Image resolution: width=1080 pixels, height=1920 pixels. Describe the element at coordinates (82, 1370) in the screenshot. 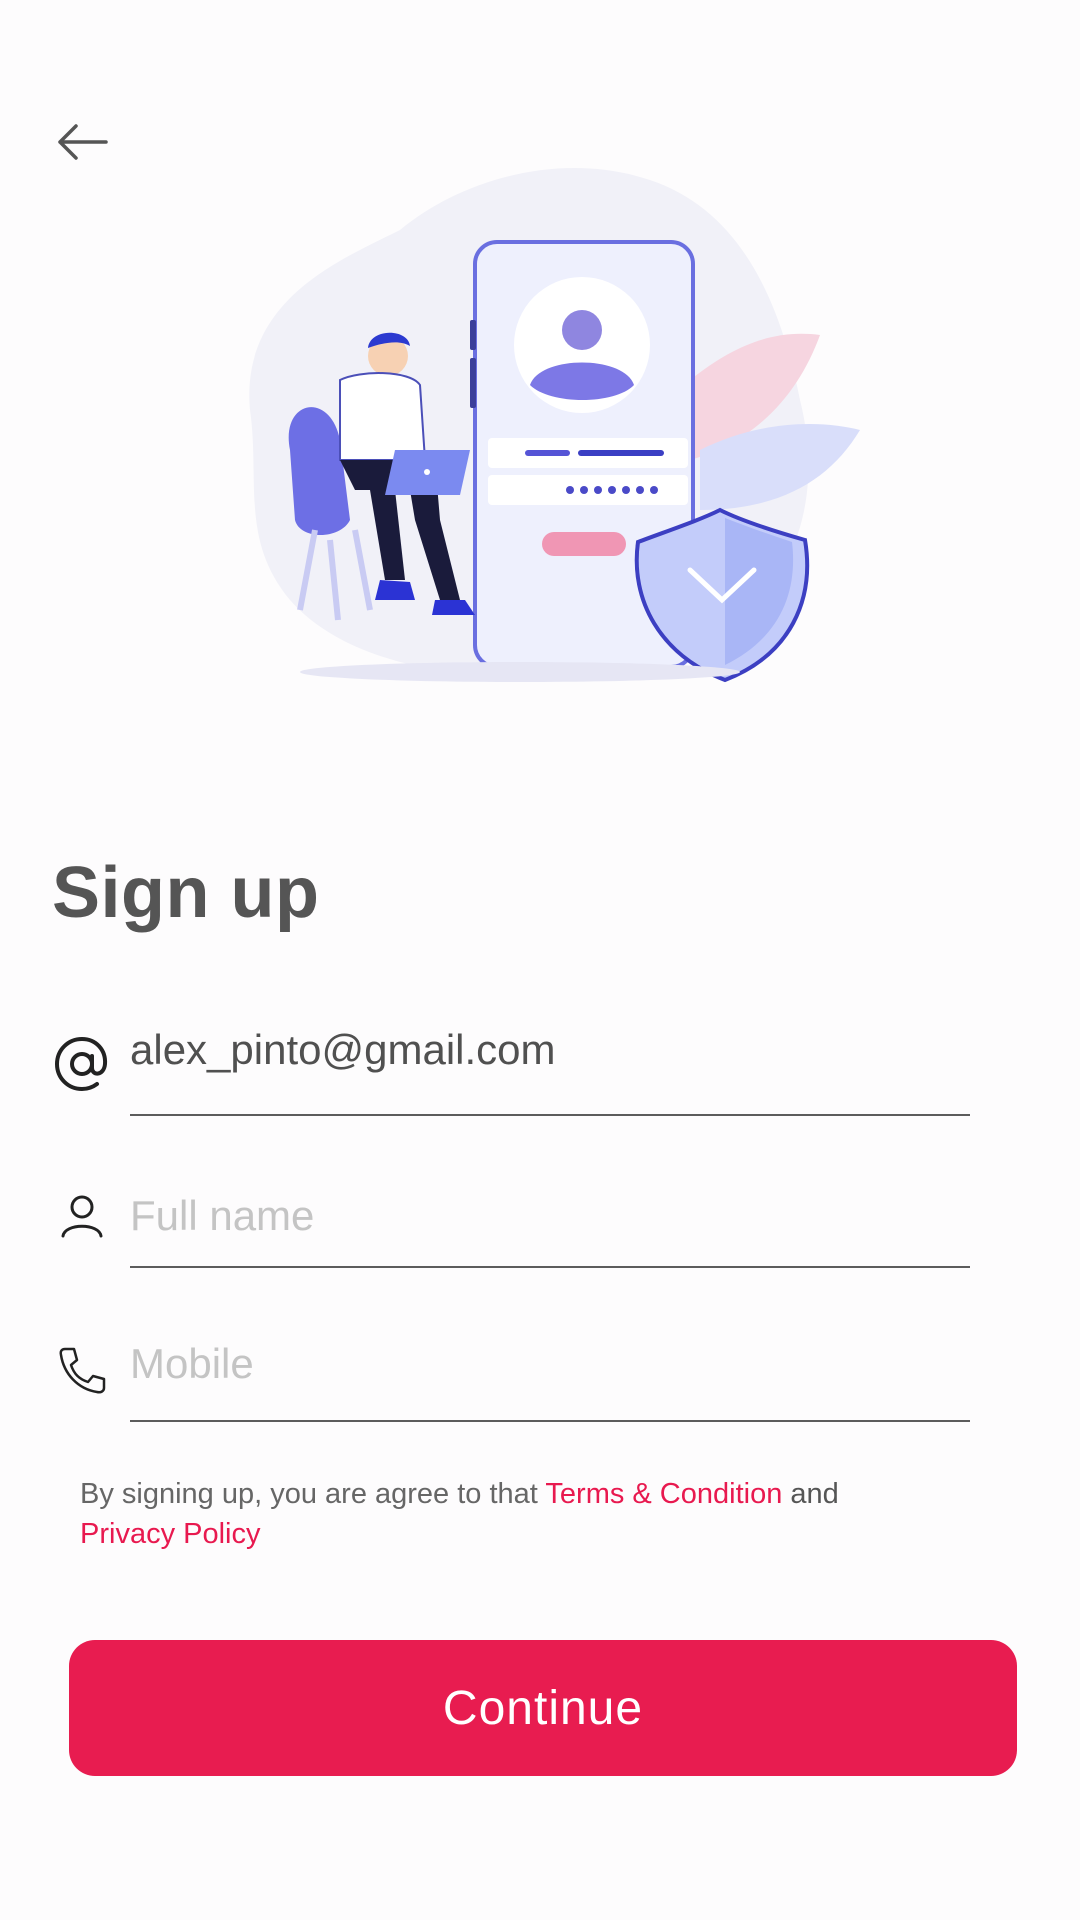

I see `phone-icon` at that location.